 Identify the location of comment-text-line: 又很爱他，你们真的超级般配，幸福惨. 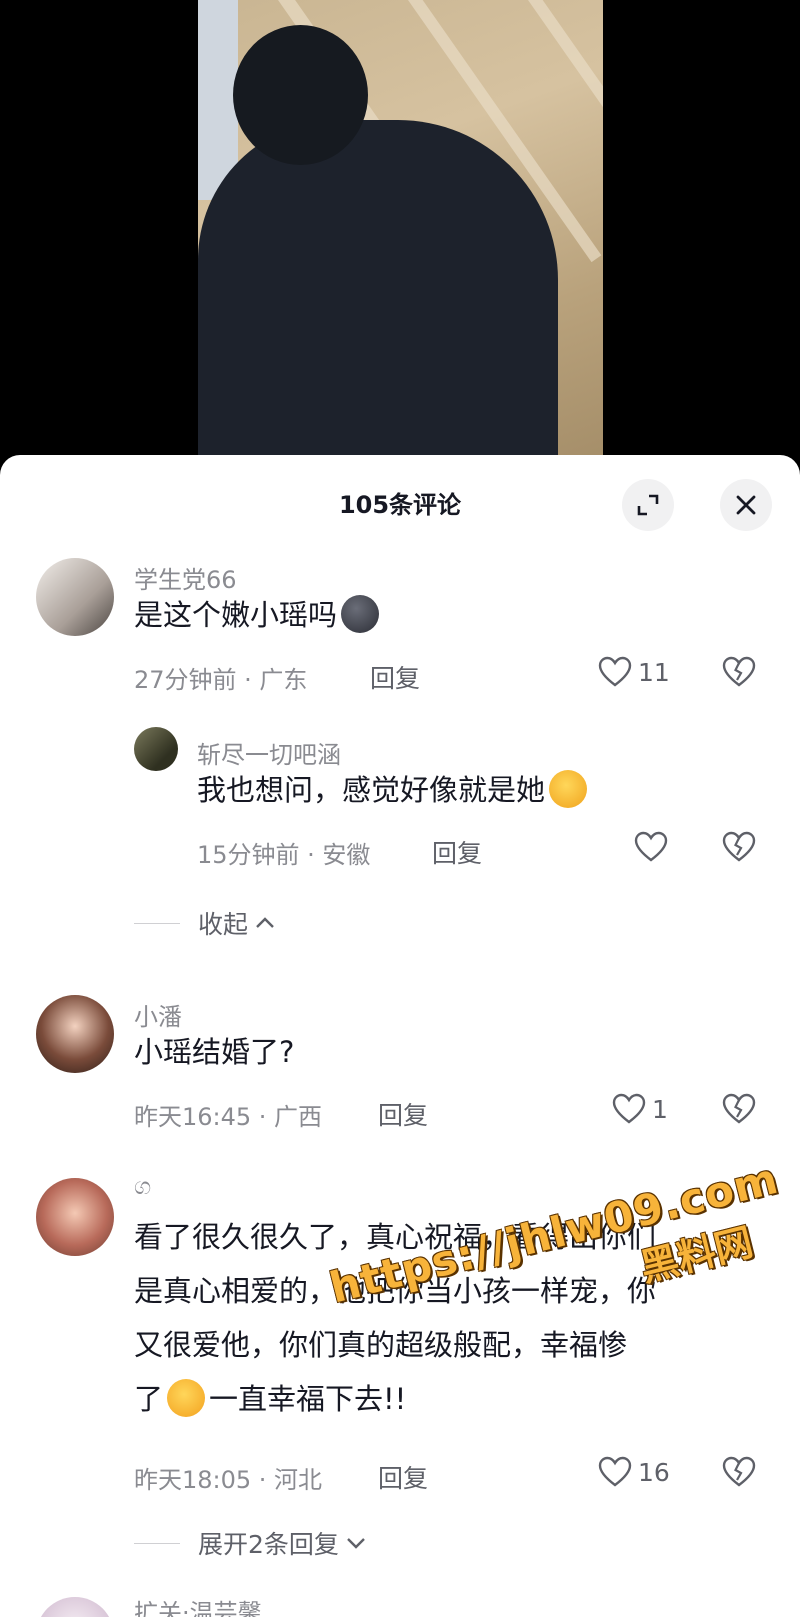
(381, 1345).